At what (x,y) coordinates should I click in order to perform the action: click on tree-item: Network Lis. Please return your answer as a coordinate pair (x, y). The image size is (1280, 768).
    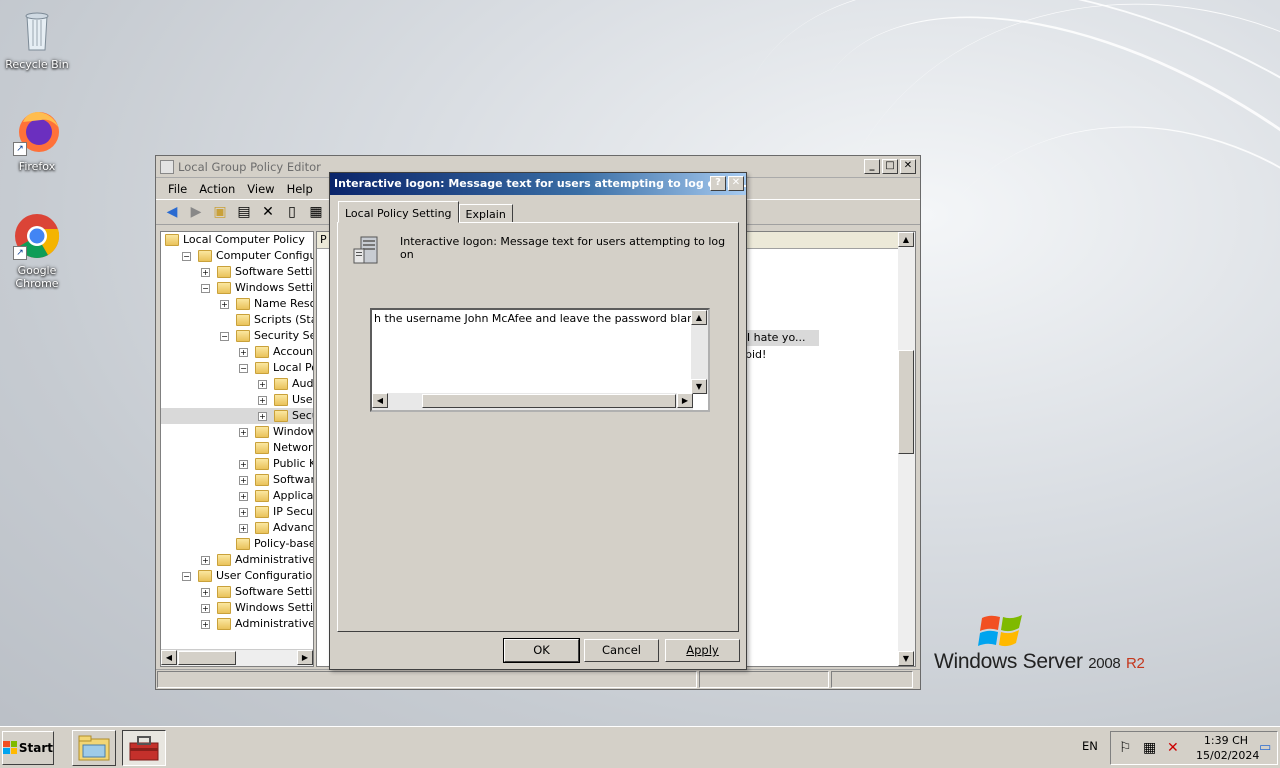
    Looking at the image, I should click on (237, 448).